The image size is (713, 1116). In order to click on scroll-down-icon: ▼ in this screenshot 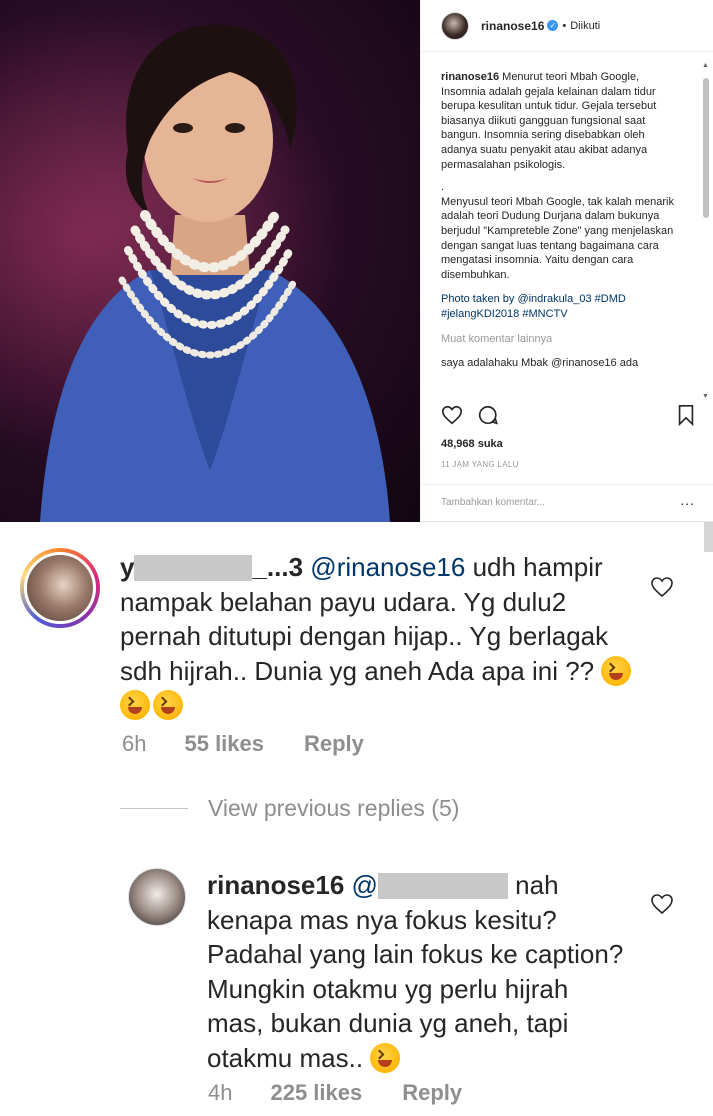, I will do `click(705, 396)`.